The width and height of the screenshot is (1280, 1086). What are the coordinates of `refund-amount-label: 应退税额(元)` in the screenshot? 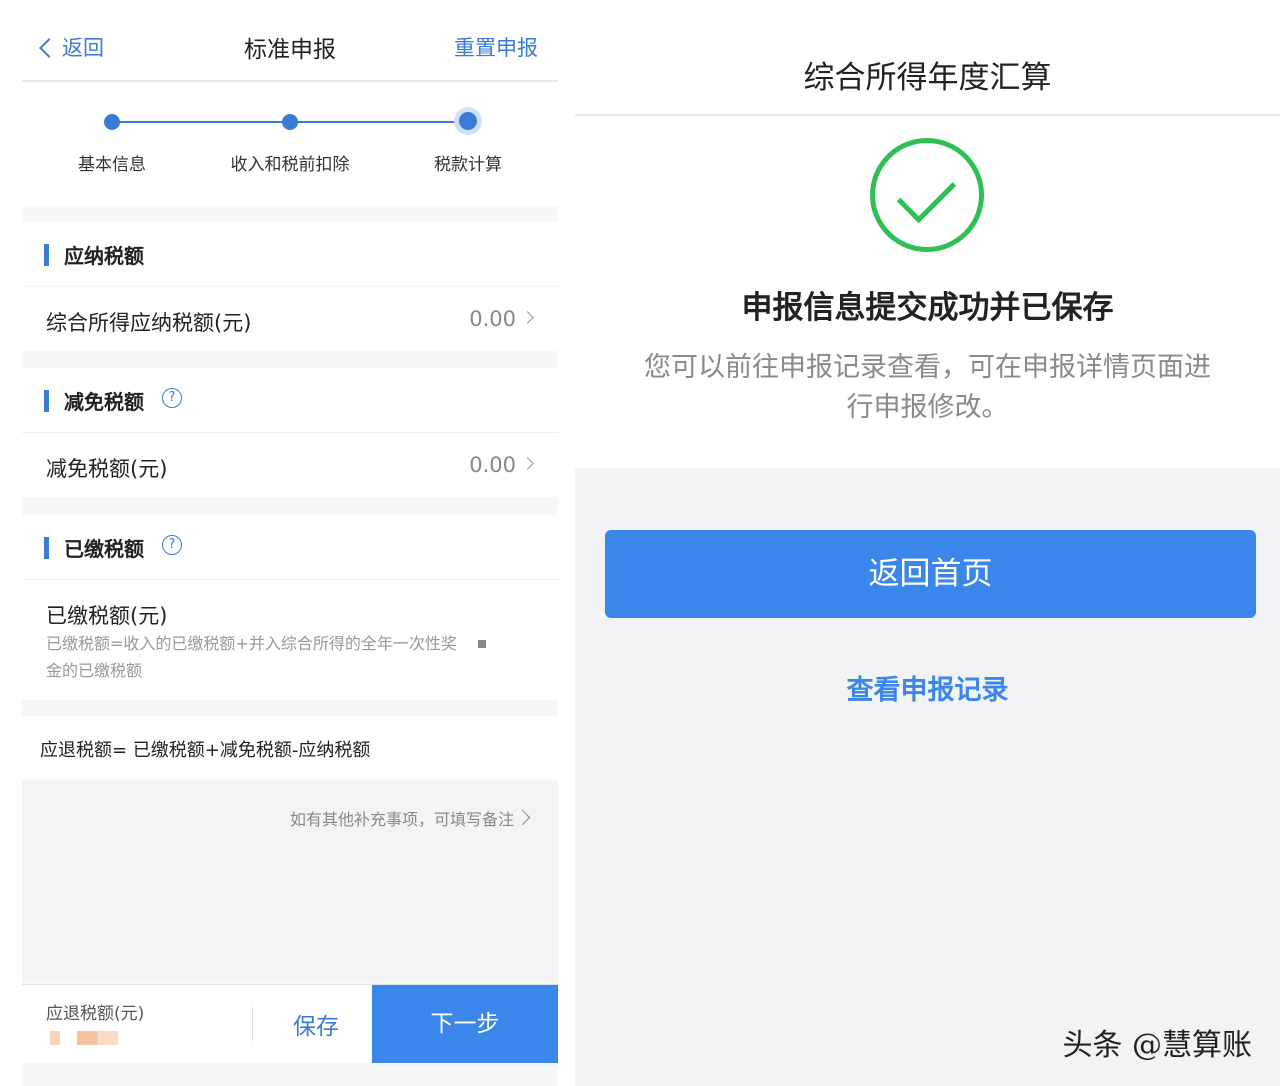 It's located at (95, 1014).